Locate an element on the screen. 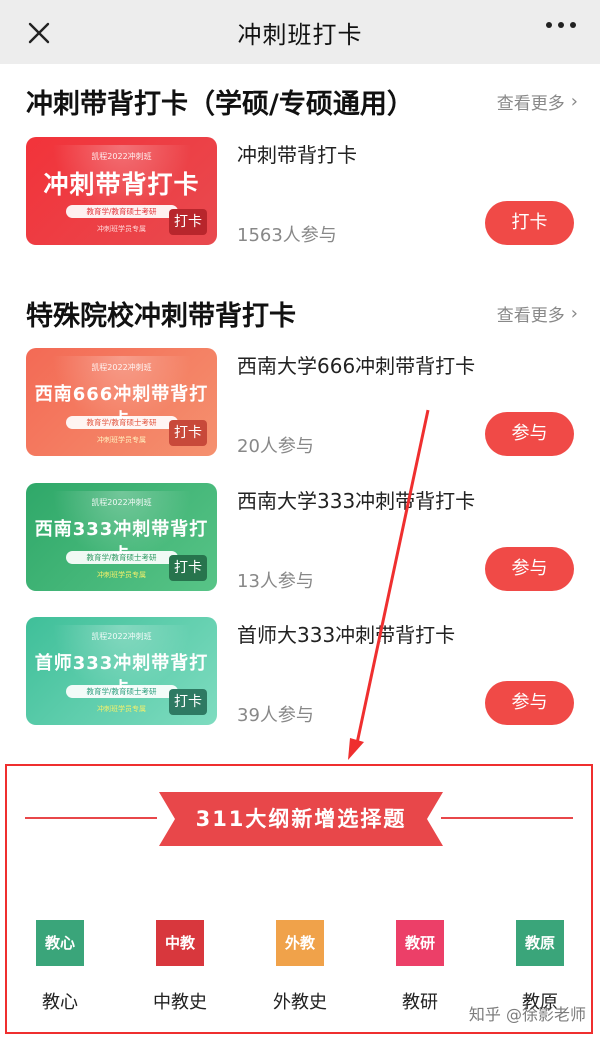 Image resolution: width=600 pixels, height=1038 pixels. category-jiaoxin: 教心 教心 is located at coordinates (60, 967).